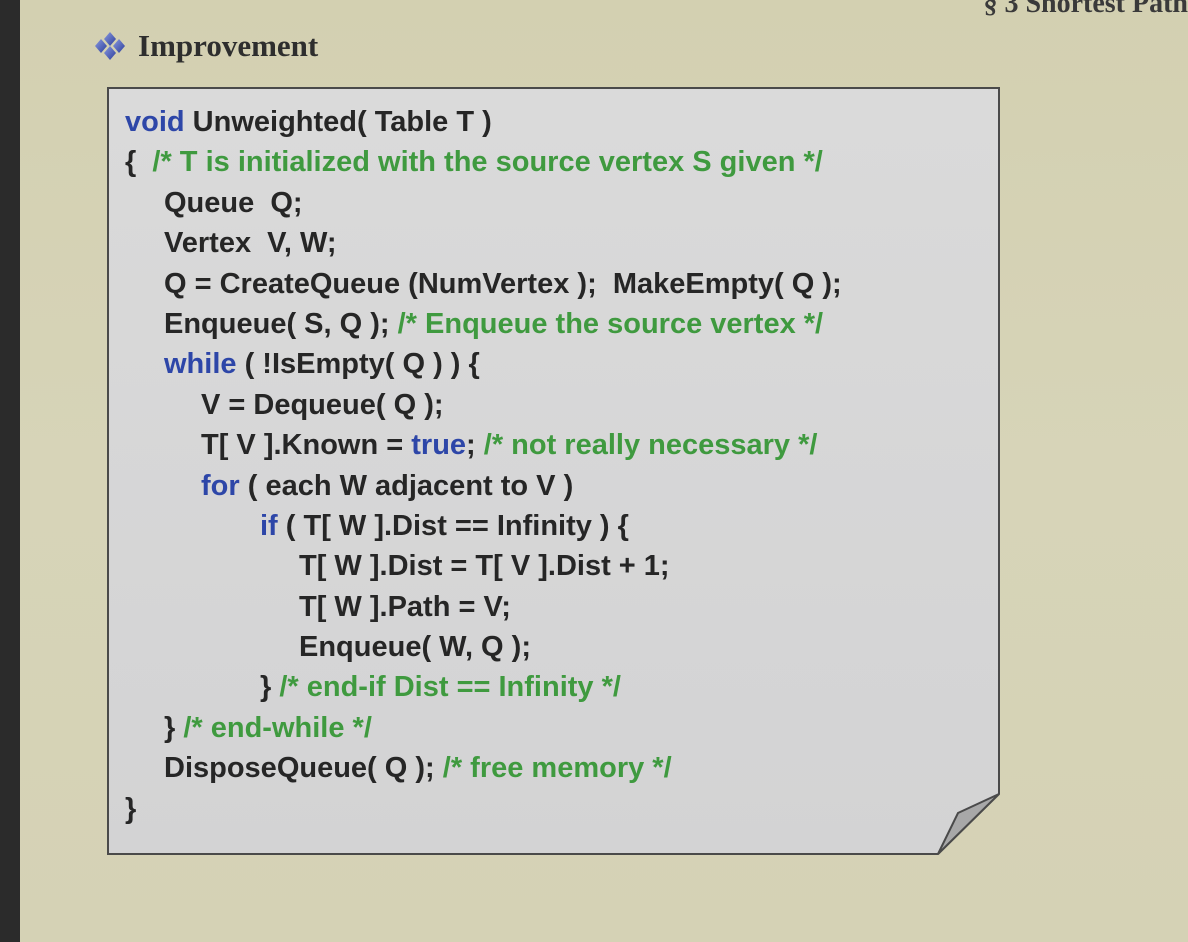 This screenshot has width=1188, height=942. What do you see at coordinates (250, 243) in the screenshot?
I see `code-text: Vertex V, W;` at bounding box center [250, 243].